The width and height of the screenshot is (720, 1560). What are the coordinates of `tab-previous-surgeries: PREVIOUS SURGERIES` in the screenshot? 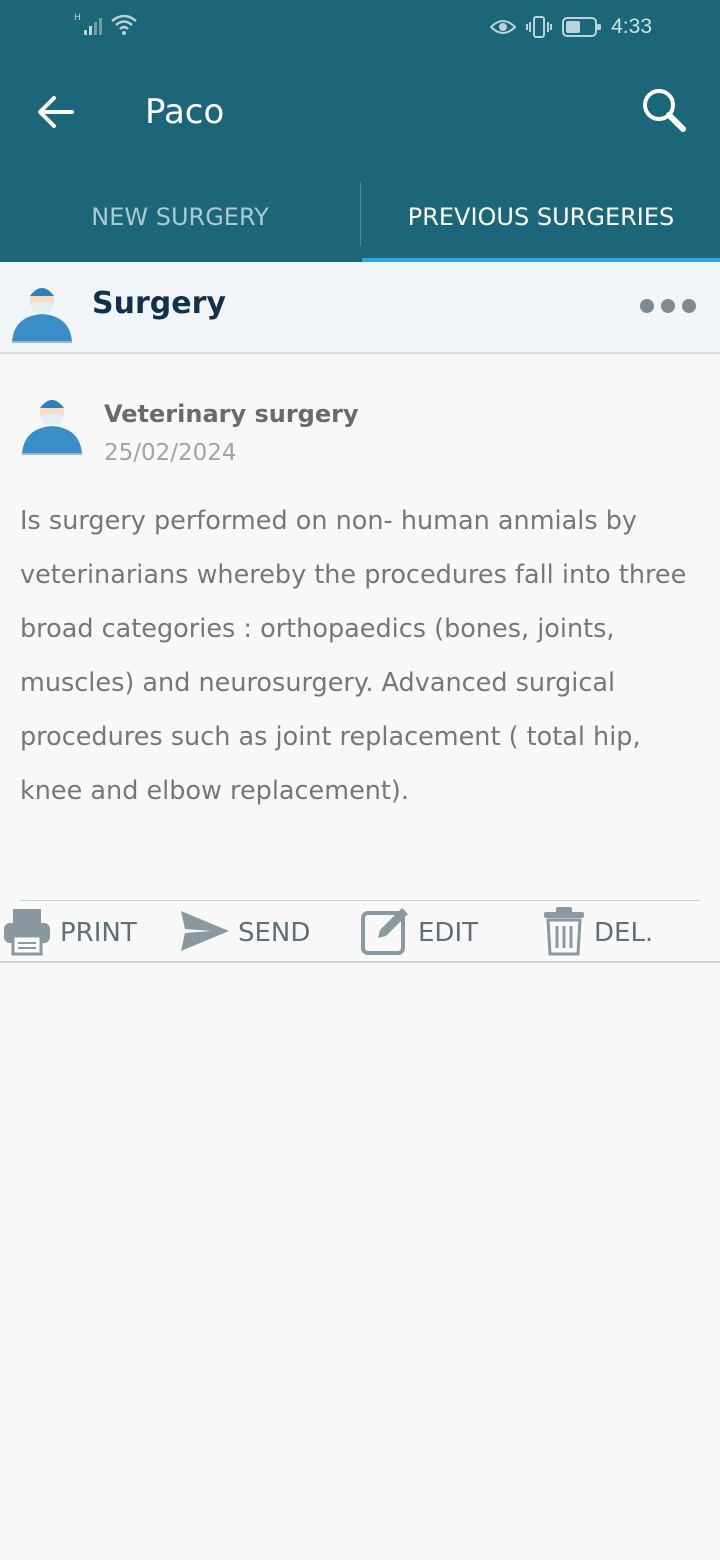 It's located at (541, 217).